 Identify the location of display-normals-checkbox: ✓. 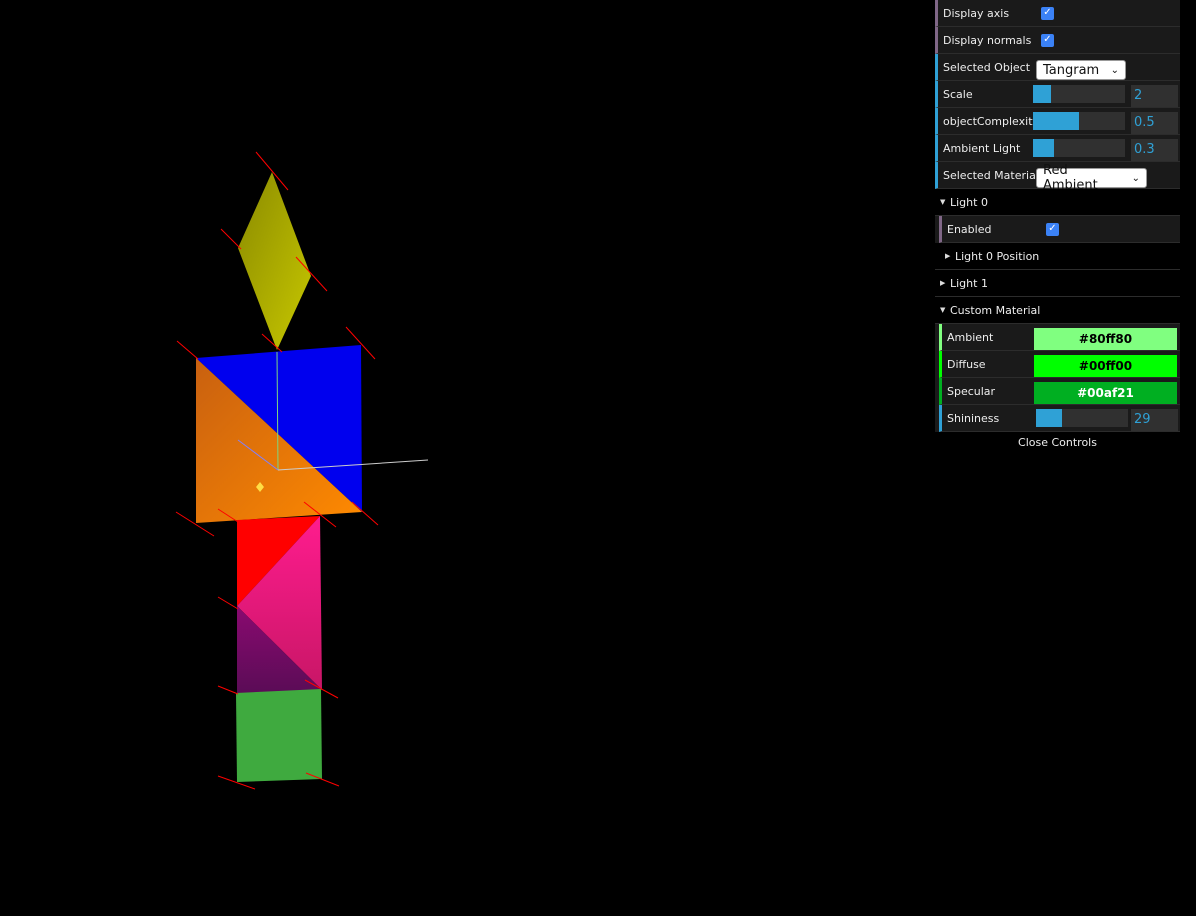
(1047, 40).